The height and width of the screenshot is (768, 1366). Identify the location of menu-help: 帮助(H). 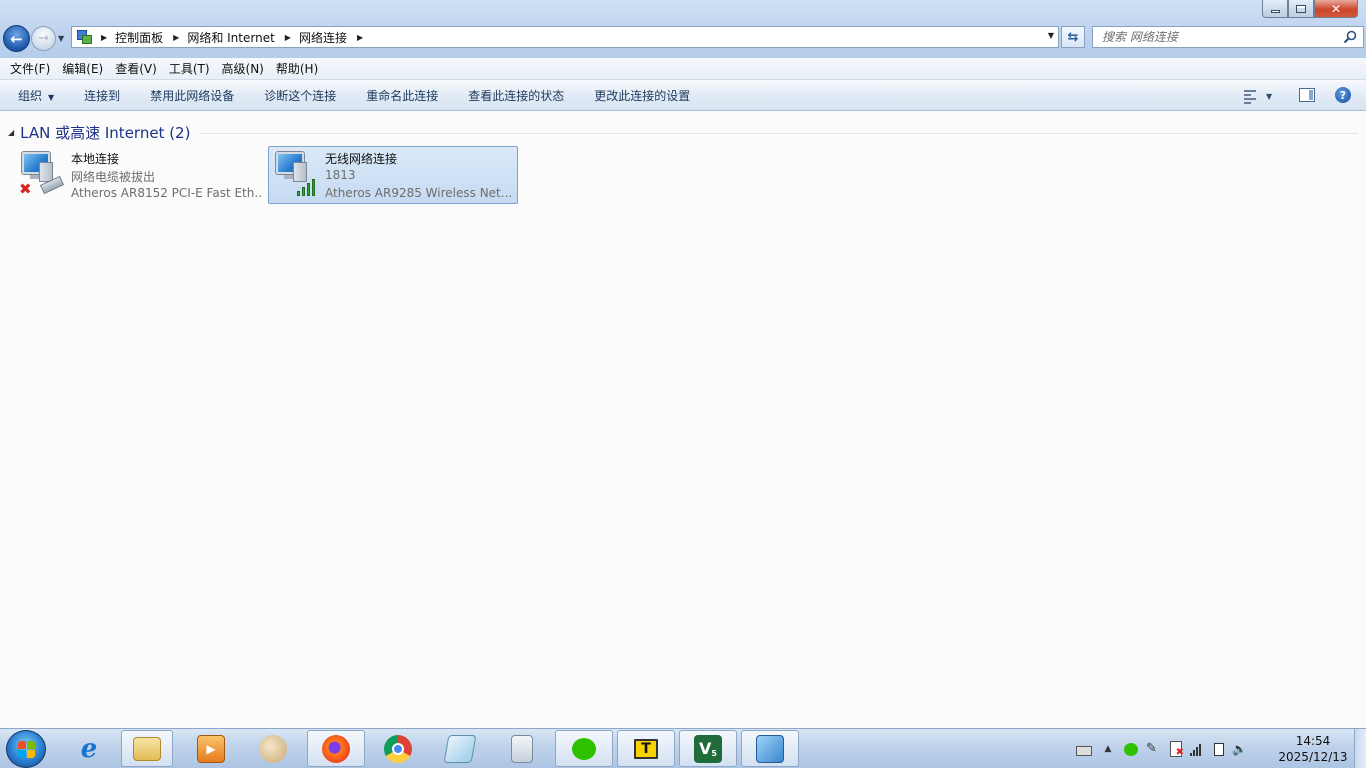
(297, 69).